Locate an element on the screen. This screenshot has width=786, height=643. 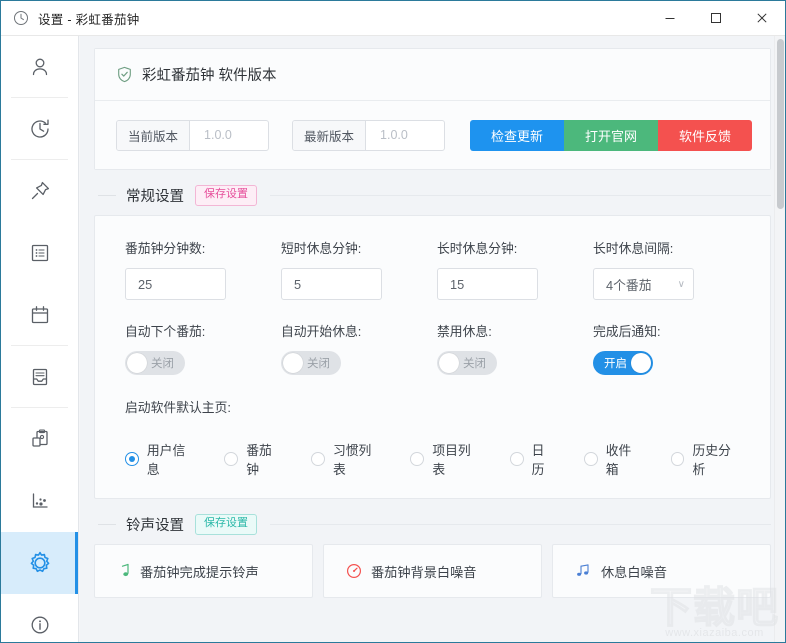
current-version-value: 1.0.0 is located at coordinates (218, 135).